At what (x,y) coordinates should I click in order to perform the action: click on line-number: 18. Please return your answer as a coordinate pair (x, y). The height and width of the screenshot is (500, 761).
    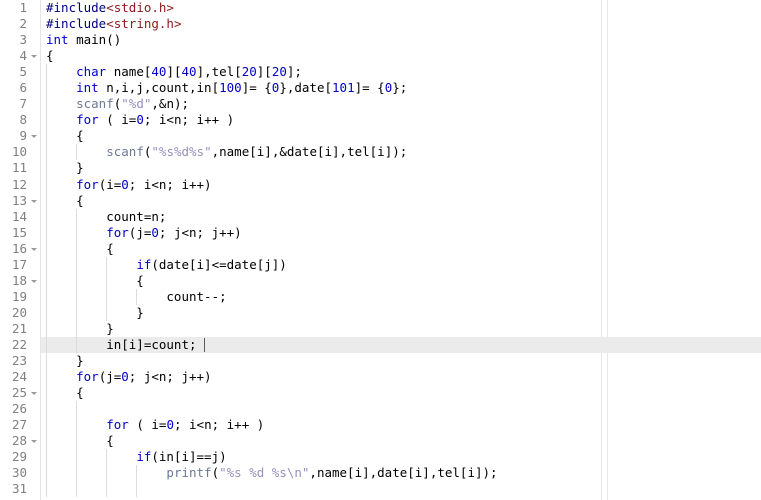
    Looking at the image, I should click on (13, 281).